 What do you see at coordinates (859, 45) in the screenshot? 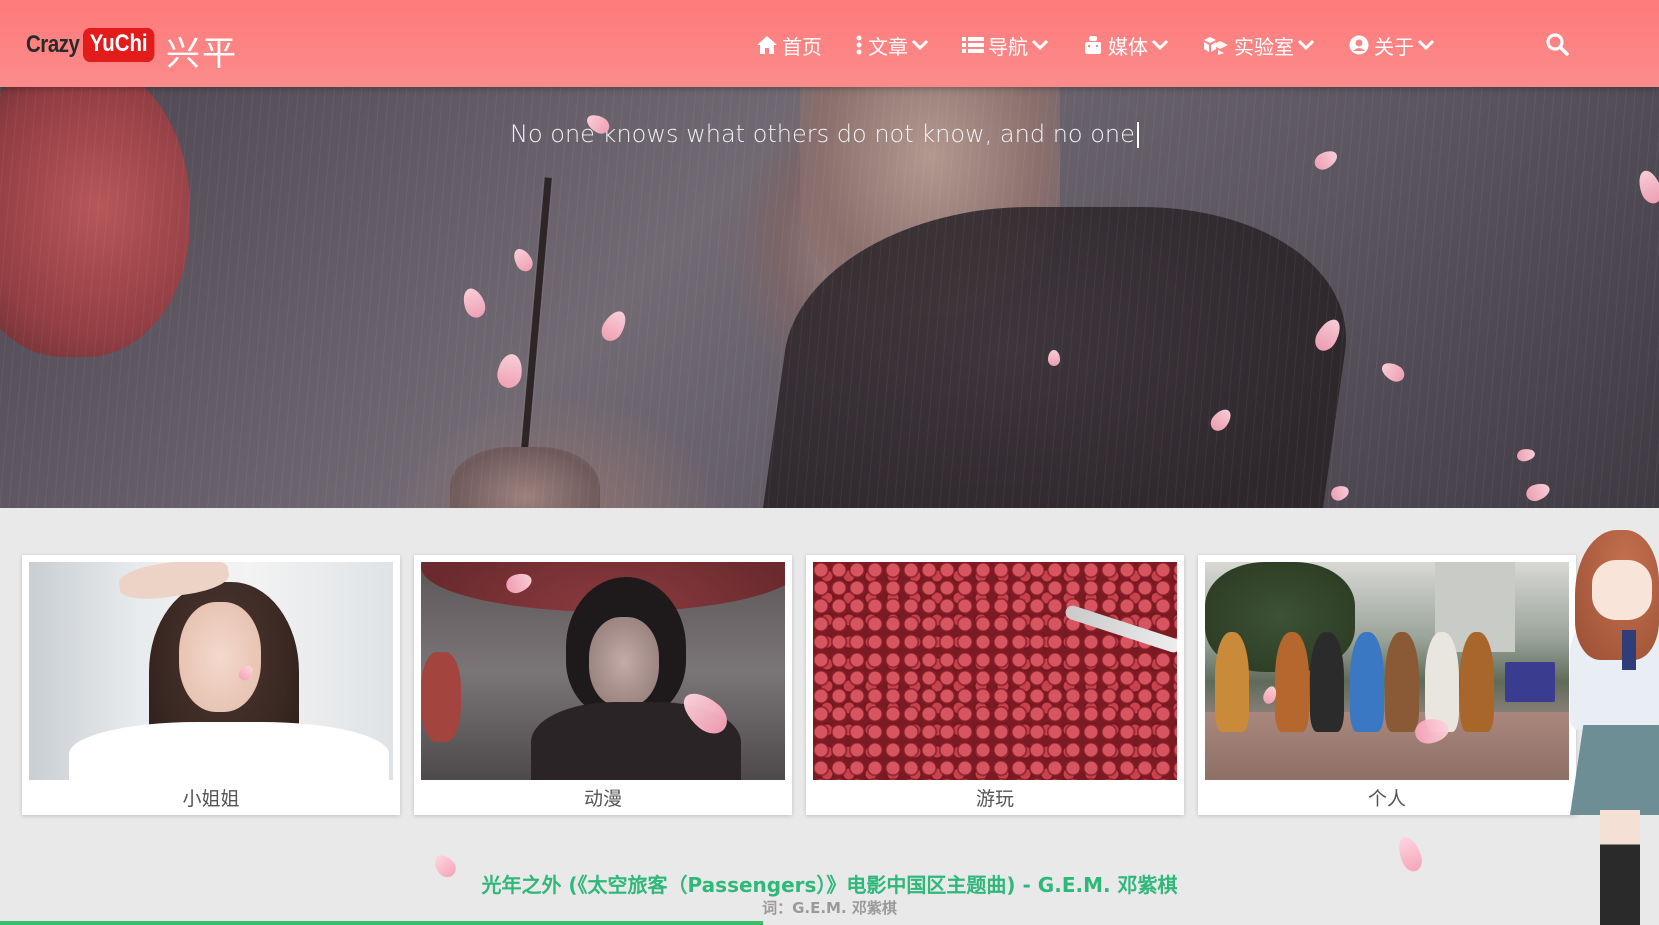
I see `ellipsis-vertical-icon` at bounding box center [859, 45].